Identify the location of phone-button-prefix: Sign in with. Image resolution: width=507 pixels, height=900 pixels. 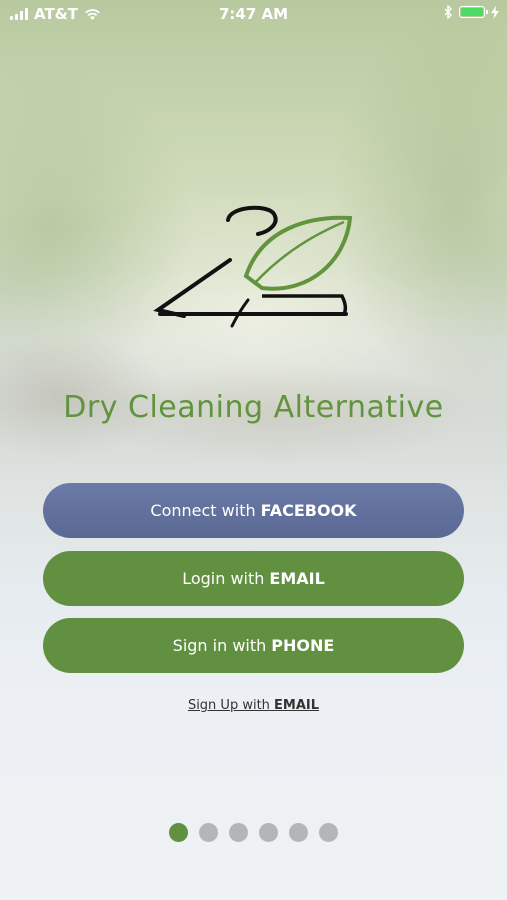
(219, 645).